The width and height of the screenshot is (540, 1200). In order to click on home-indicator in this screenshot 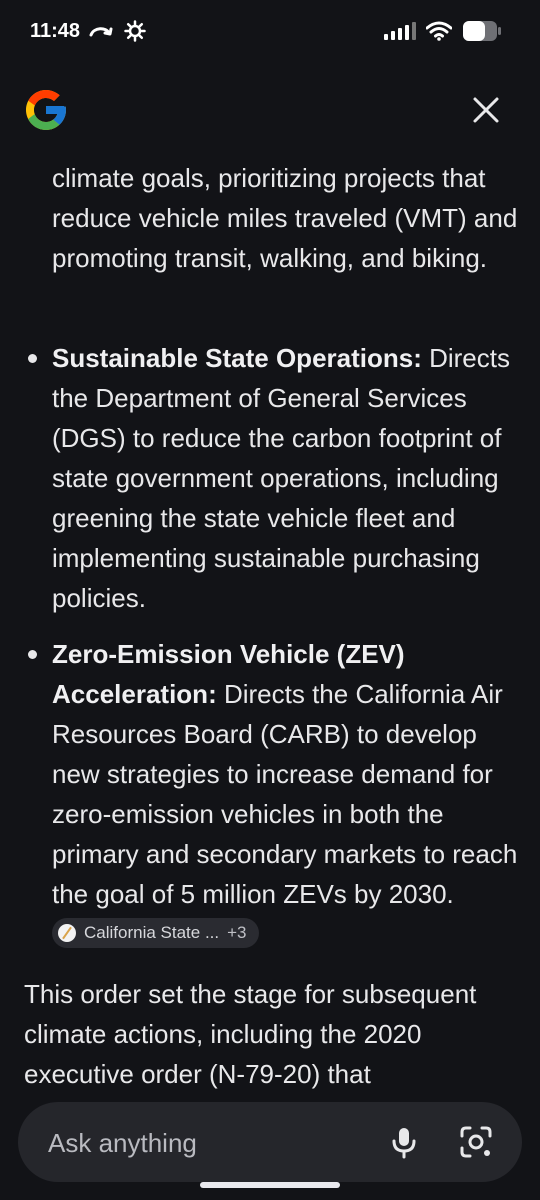, I will do `click(270, 1185)`.